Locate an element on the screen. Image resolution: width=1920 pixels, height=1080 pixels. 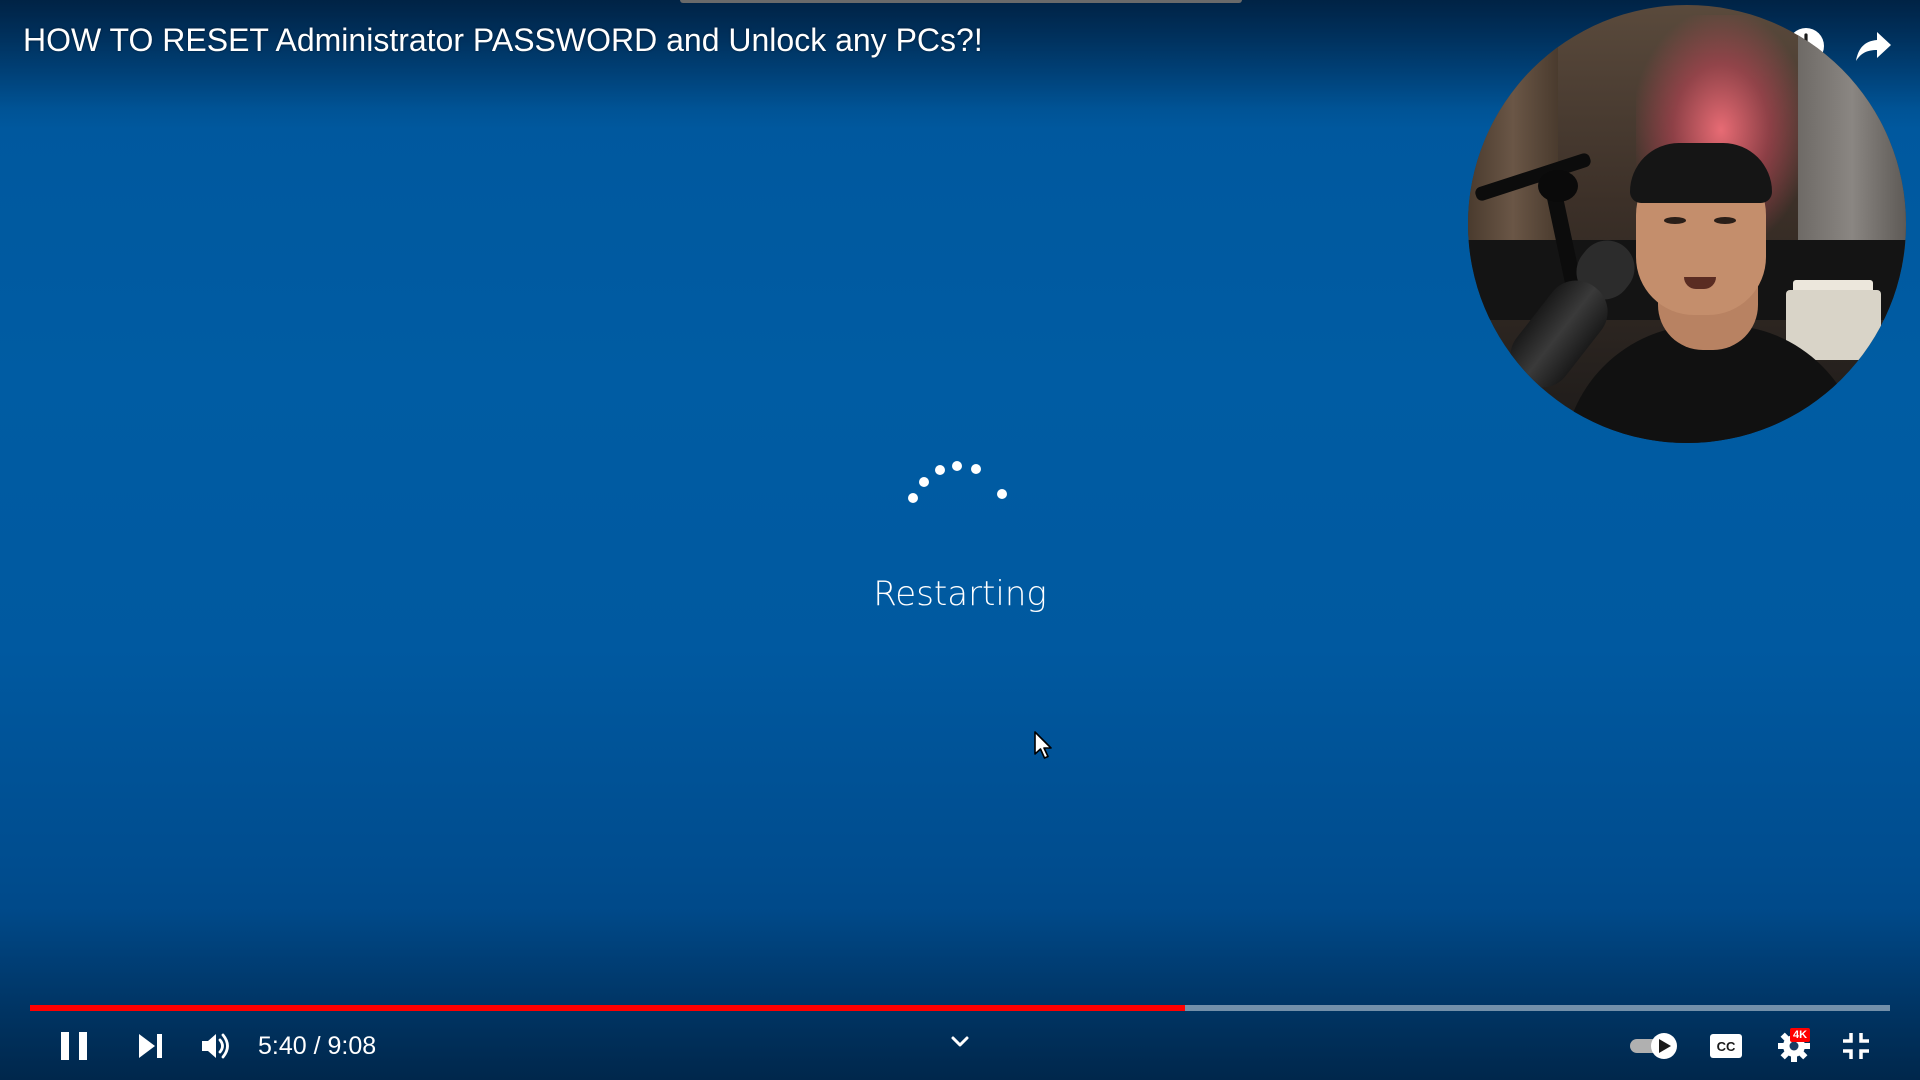
volume-button is located at coordinates (216, 1046).